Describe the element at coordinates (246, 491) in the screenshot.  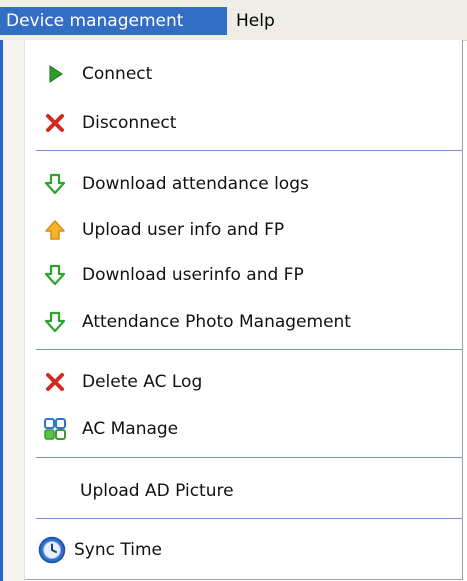
I see `menu-item-upload-ad-picture: Upload AD Picture` at that location.